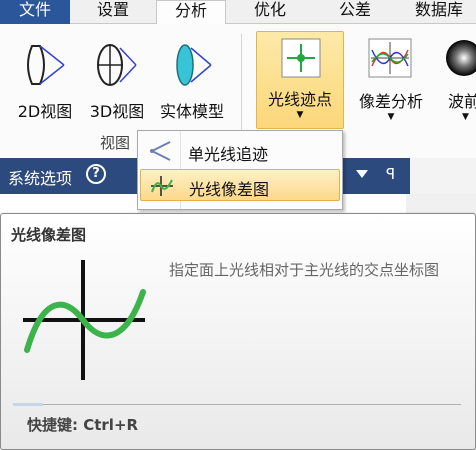  What do you see at coordinates (390, 58) in the screenshot?
I see `aberration-analysis-icon` at bounding box center [390, 58].